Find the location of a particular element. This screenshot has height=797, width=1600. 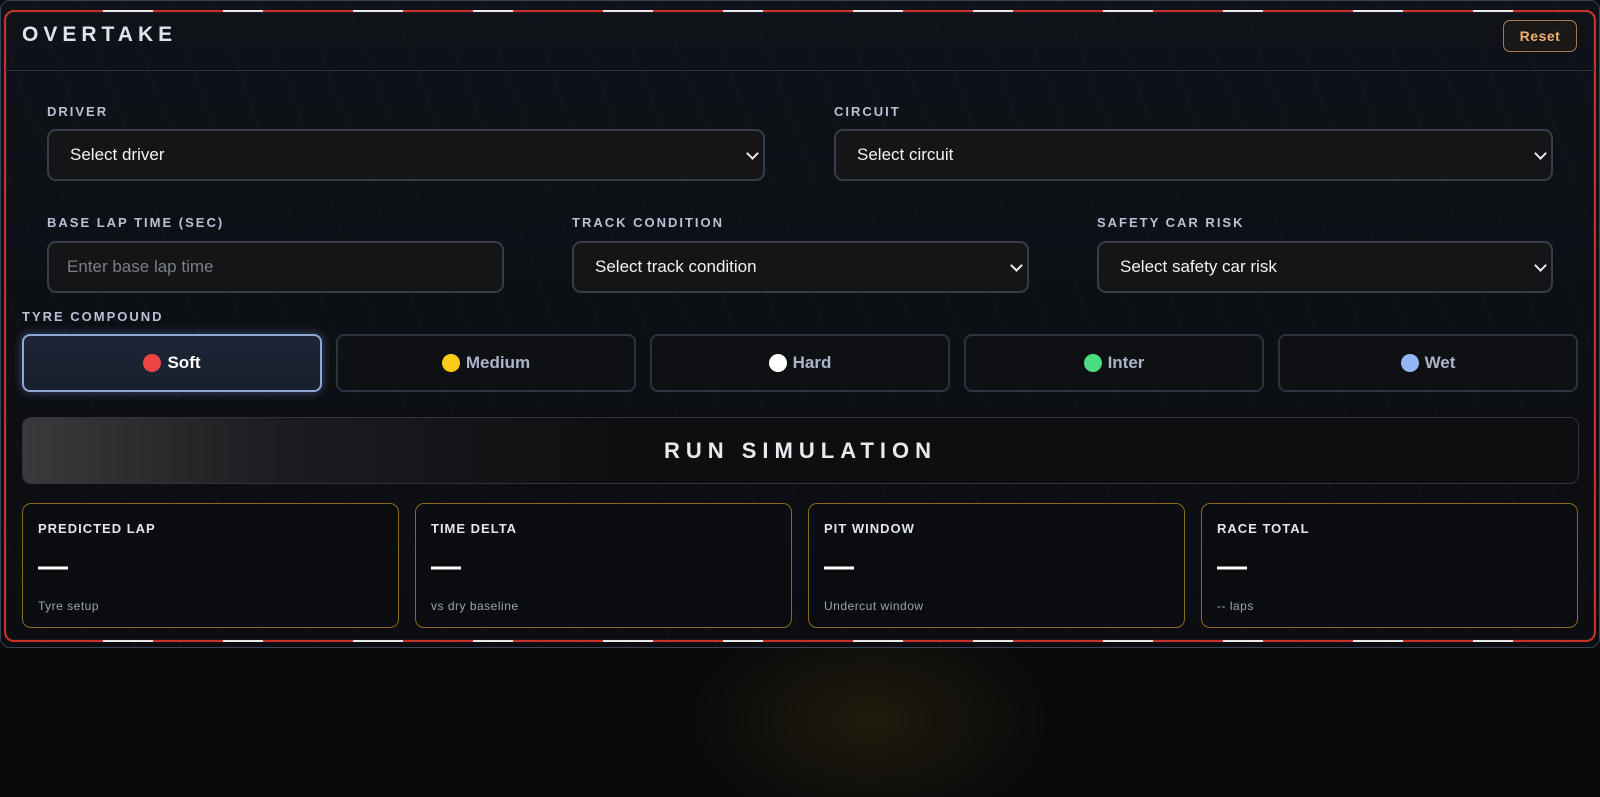

result-card-pit-window: PIT WINDOW — Undercut window is located at coordinates (996, 565).